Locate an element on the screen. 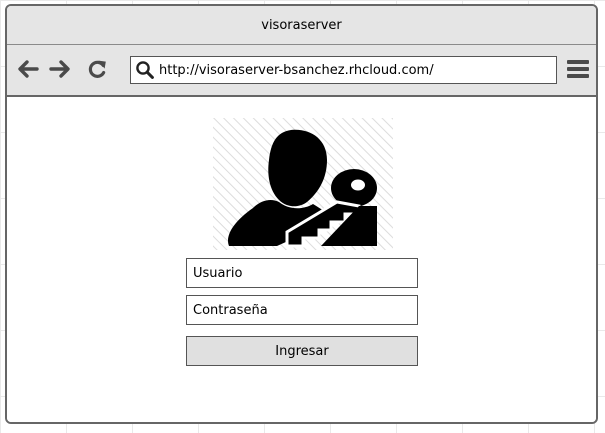 The height and width of the screenshot is (433, 605). hamburger-menu-icon is located at coordinates (578, 69).